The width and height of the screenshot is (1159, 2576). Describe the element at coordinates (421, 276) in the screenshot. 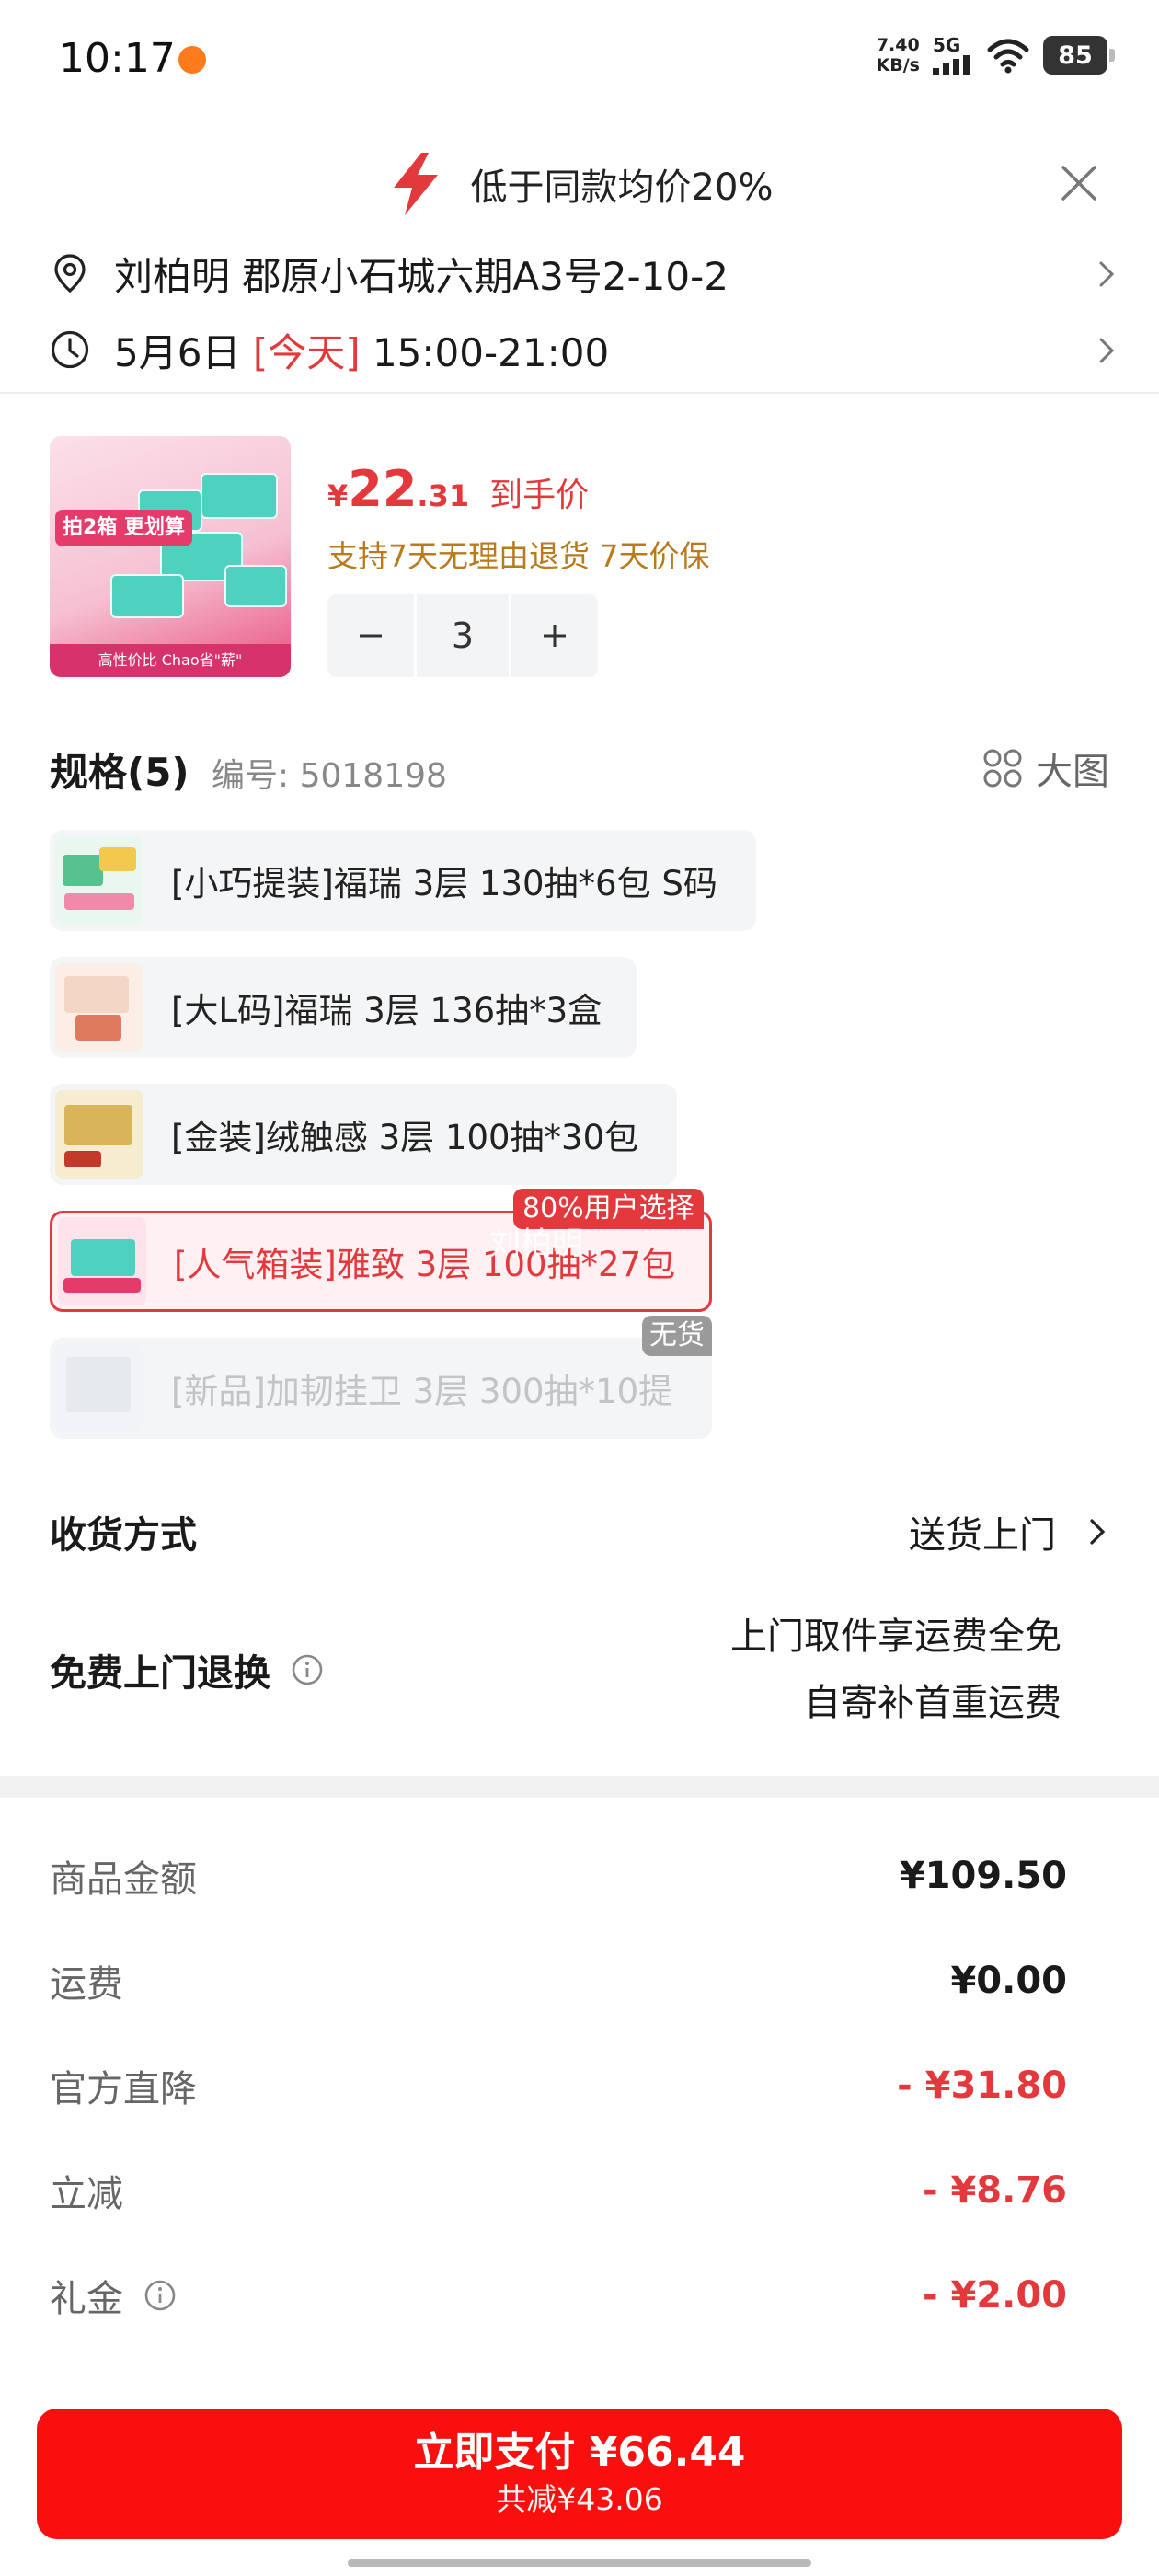

I see `address-text: 刘柏明 郡原小石城六期A3号2-10-2` at that location.